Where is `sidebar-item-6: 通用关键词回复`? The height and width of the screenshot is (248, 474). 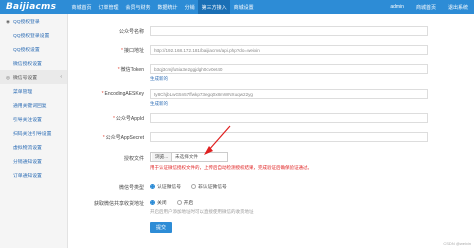
sidebar-item-6: 通用关键词回复 is located at coordinates (33, 105).